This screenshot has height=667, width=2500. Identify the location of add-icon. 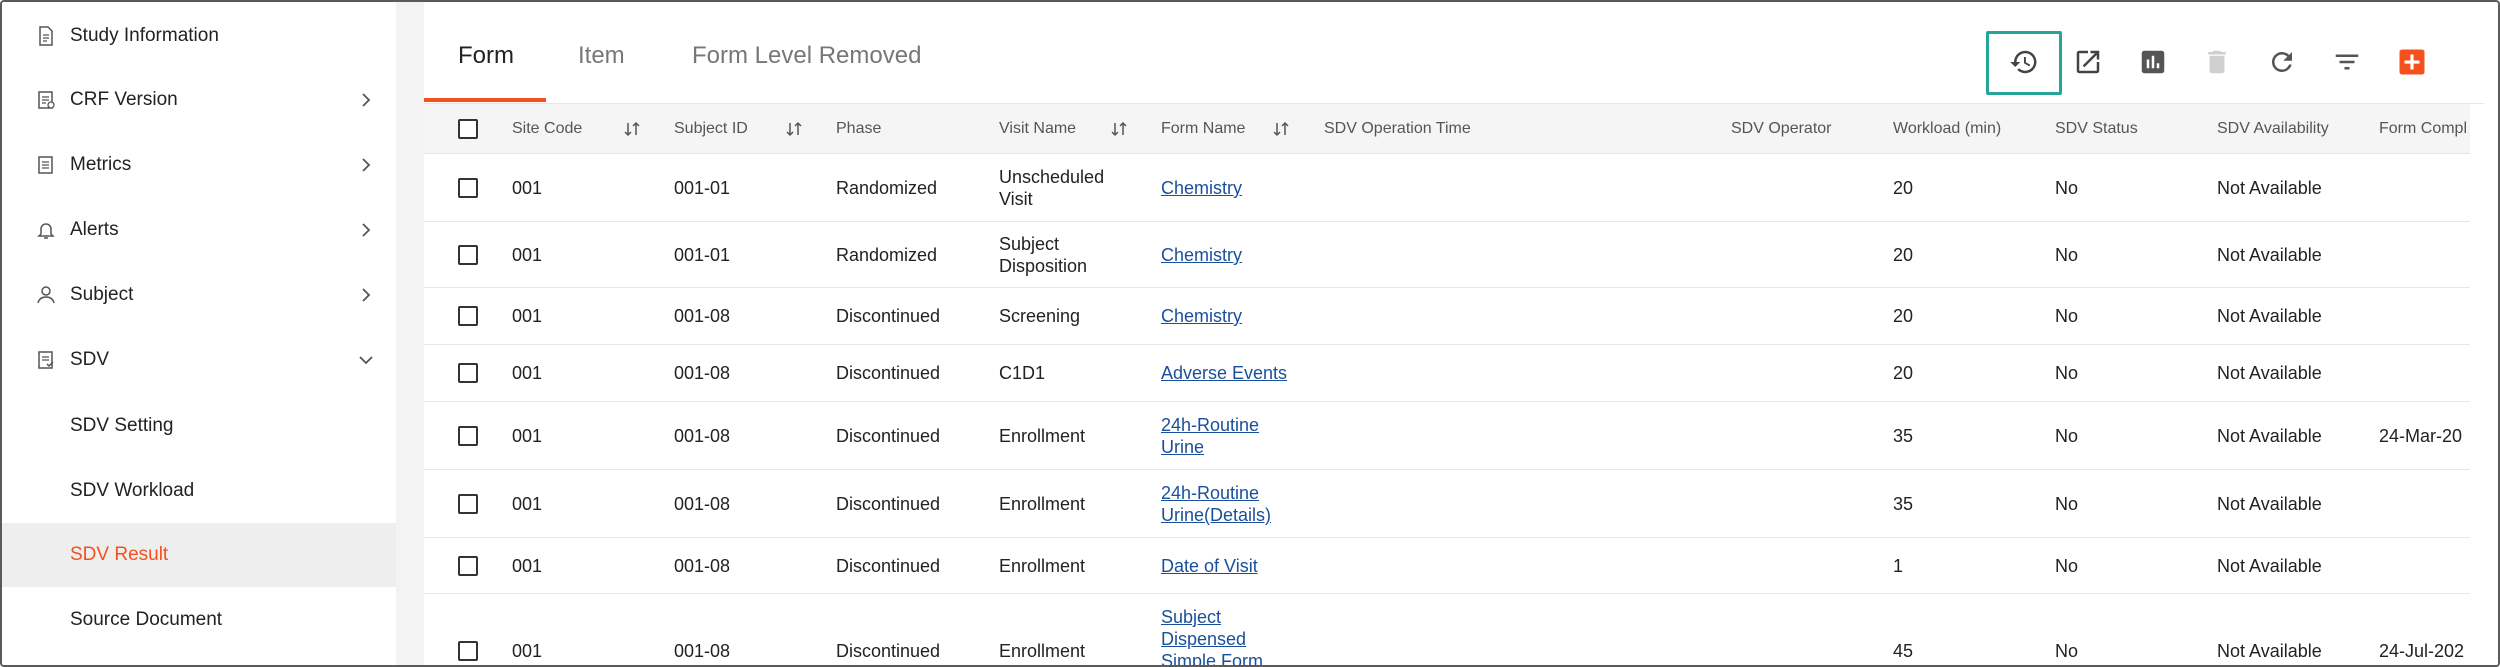
(2412, 62).